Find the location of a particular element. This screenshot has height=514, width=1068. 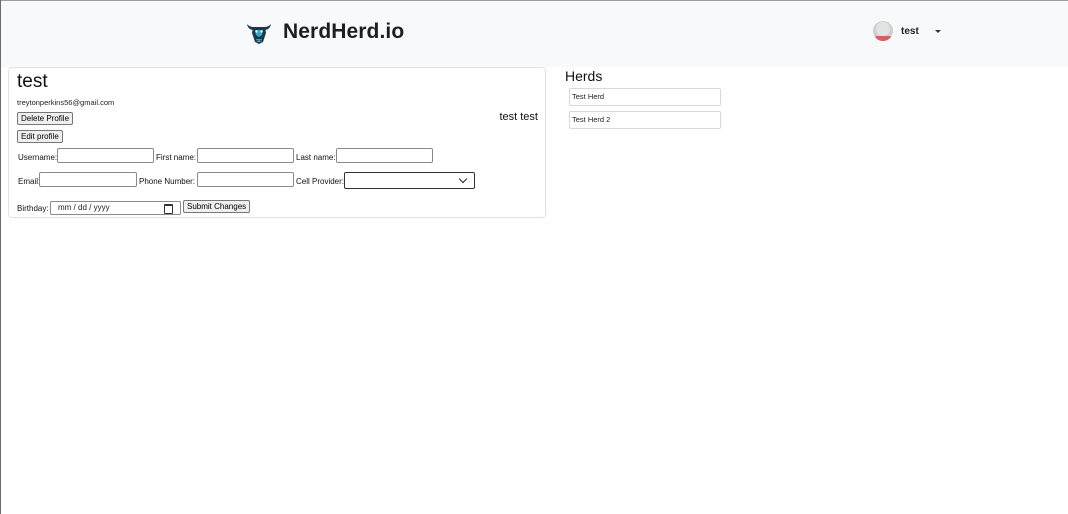

phone-number-label: Phone Number: is located at coordinates (167, 181).